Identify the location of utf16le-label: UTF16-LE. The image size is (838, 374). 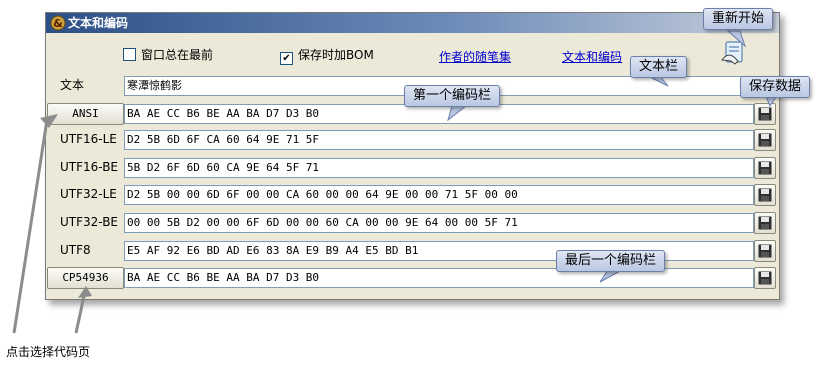
(88, 139).